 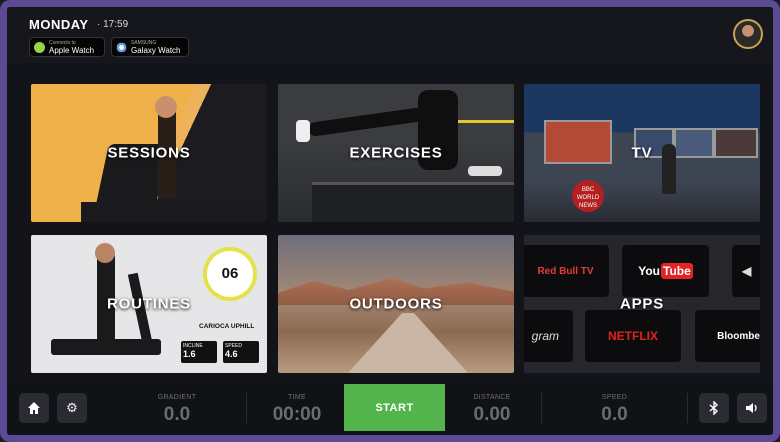 I want to click on routine-number-ring: 06, so click(x=230, y=274).